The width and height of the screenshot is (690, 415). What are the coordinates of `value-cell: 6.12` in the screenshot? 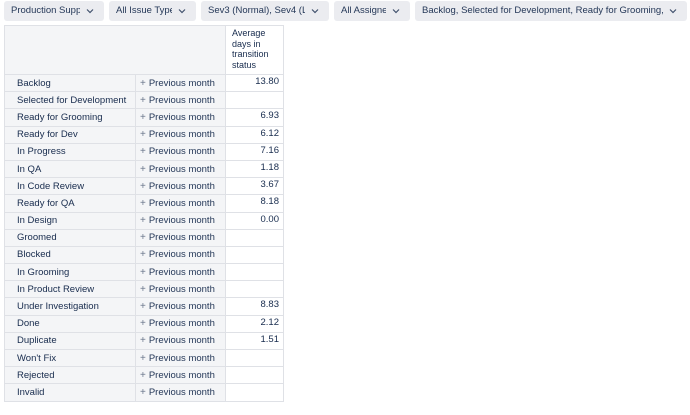 It's located at (254, 134).